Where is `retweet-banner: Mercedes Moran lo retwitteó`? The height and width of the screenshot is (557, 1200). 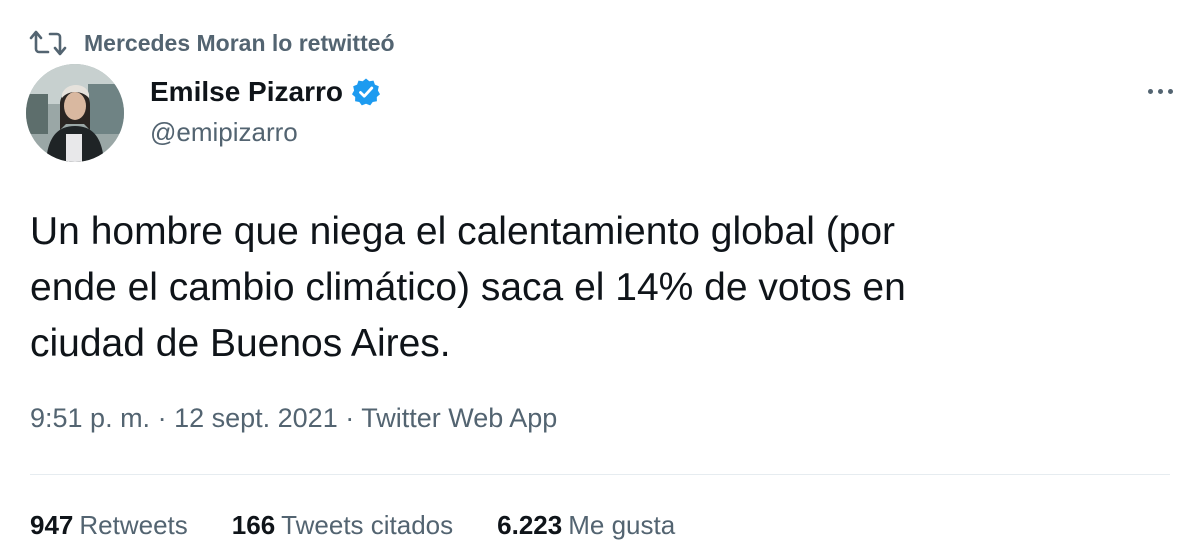 retweet-banner: Mercedes Moran lo retwitteó is located at coordinates (211, 43).